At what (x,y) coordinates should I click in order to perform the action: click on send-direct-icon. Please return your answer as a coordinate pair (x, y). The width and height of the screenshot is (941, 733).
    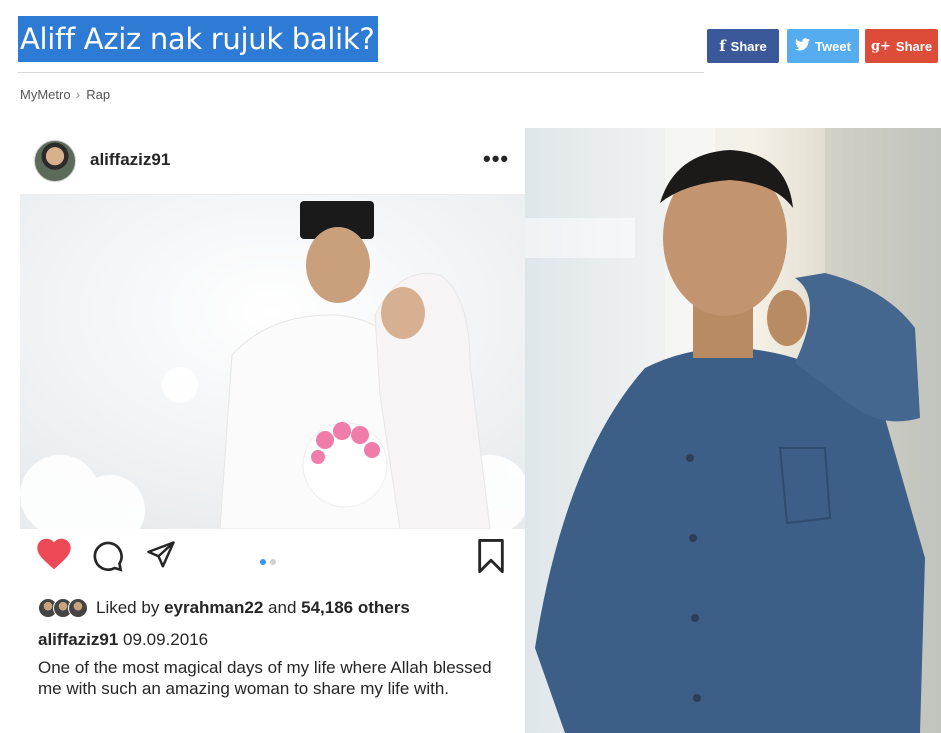
    Looking at the image, I should click on (161, 557).